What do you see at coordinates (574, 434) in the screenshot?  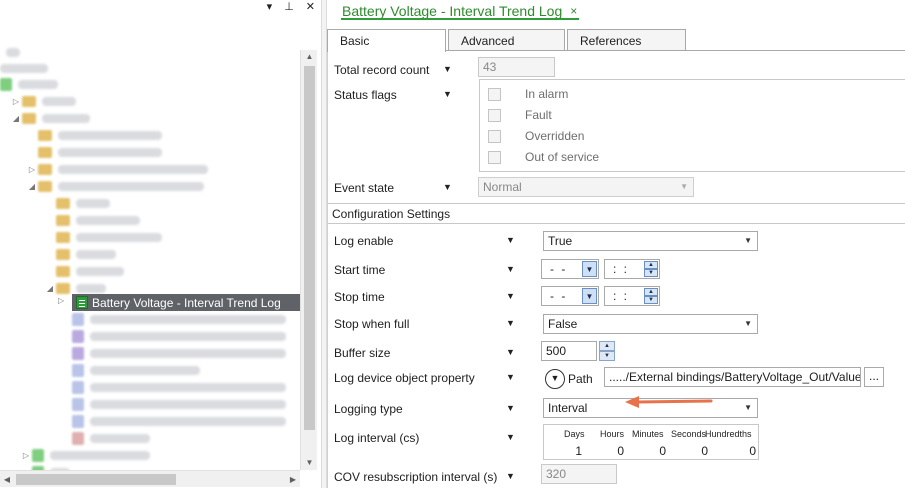 I see `days-header: Days` at bounding box center [574, 434].